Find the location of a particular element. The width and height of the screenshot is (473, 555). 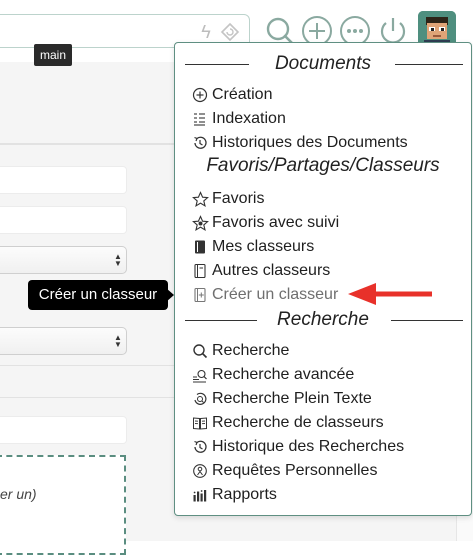

menu-item-favoris: Favoris is located at coordinates (227, 199).